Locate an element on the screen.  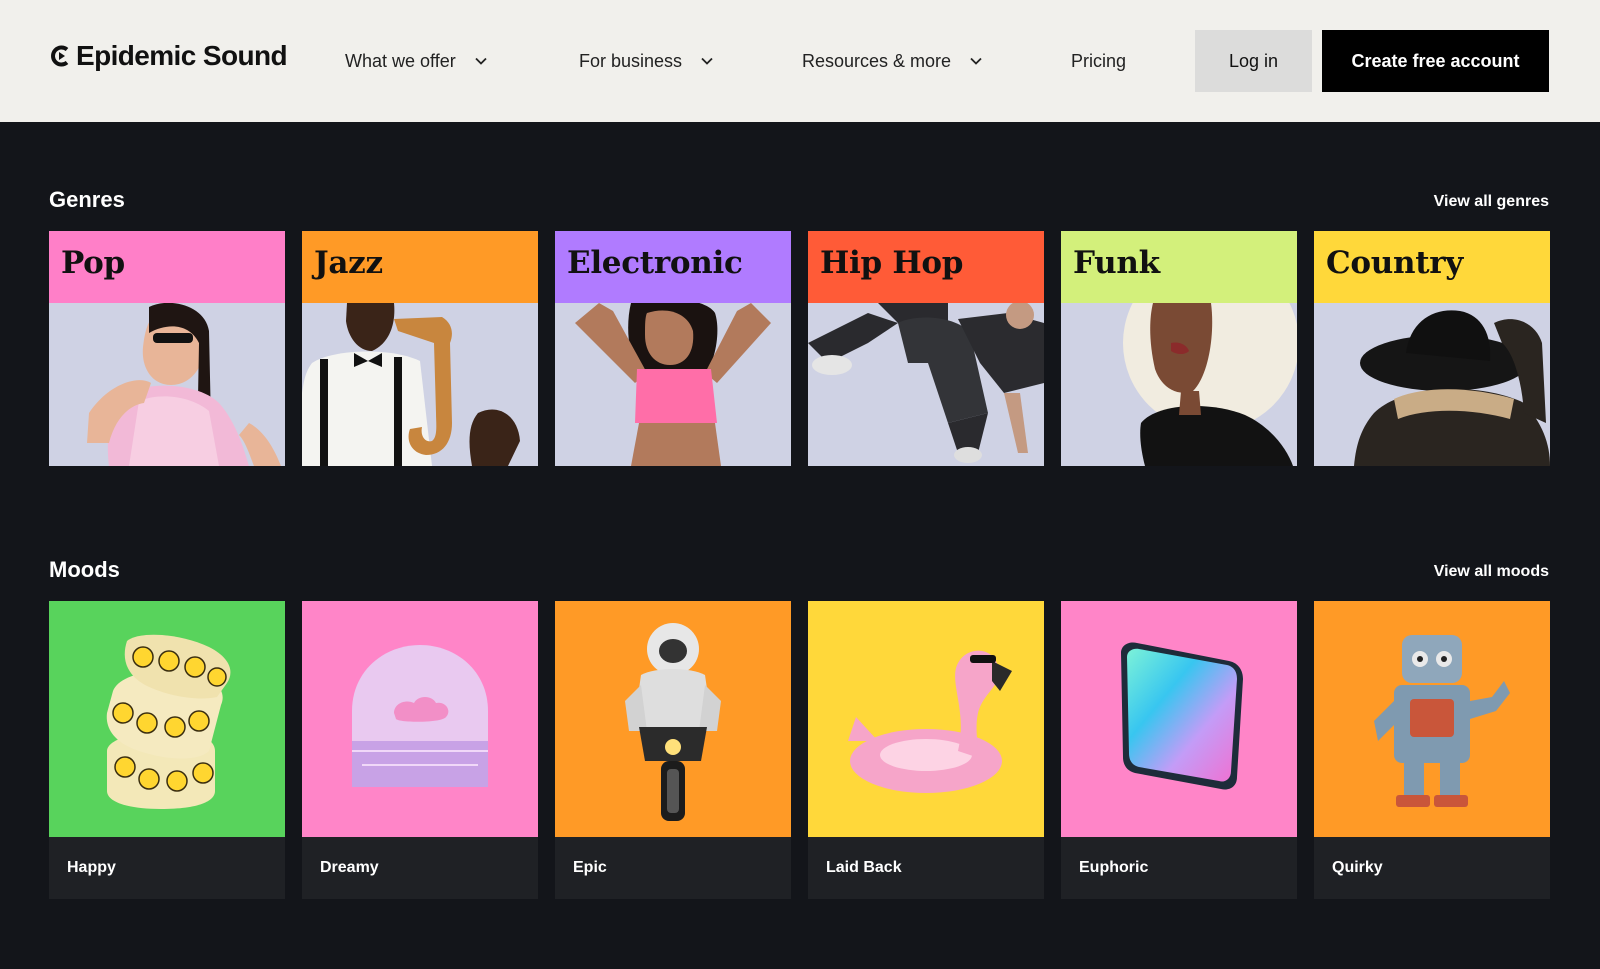
mood-label: Laid Back is located at coordinates (864, 867).